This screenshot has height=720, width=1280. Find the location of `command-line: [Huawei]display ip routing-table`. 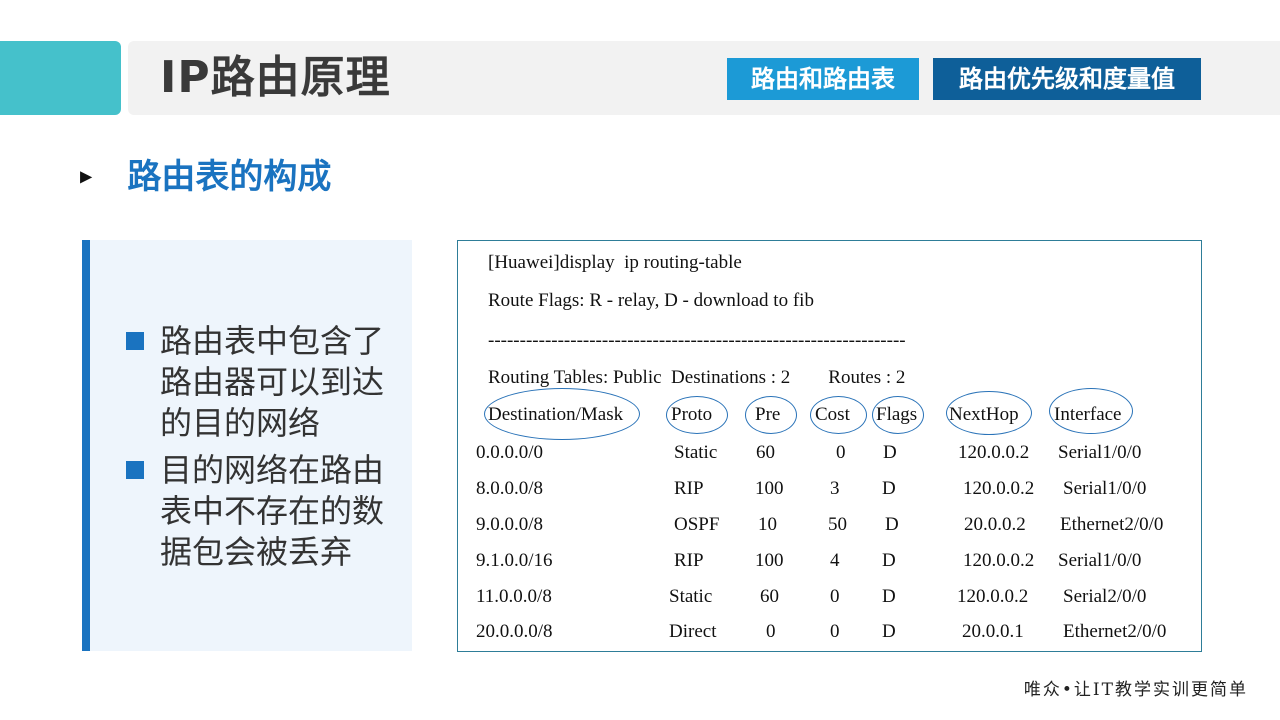

command-line: [Huawei]display ip routing-table is located at coordinates (615, 262).